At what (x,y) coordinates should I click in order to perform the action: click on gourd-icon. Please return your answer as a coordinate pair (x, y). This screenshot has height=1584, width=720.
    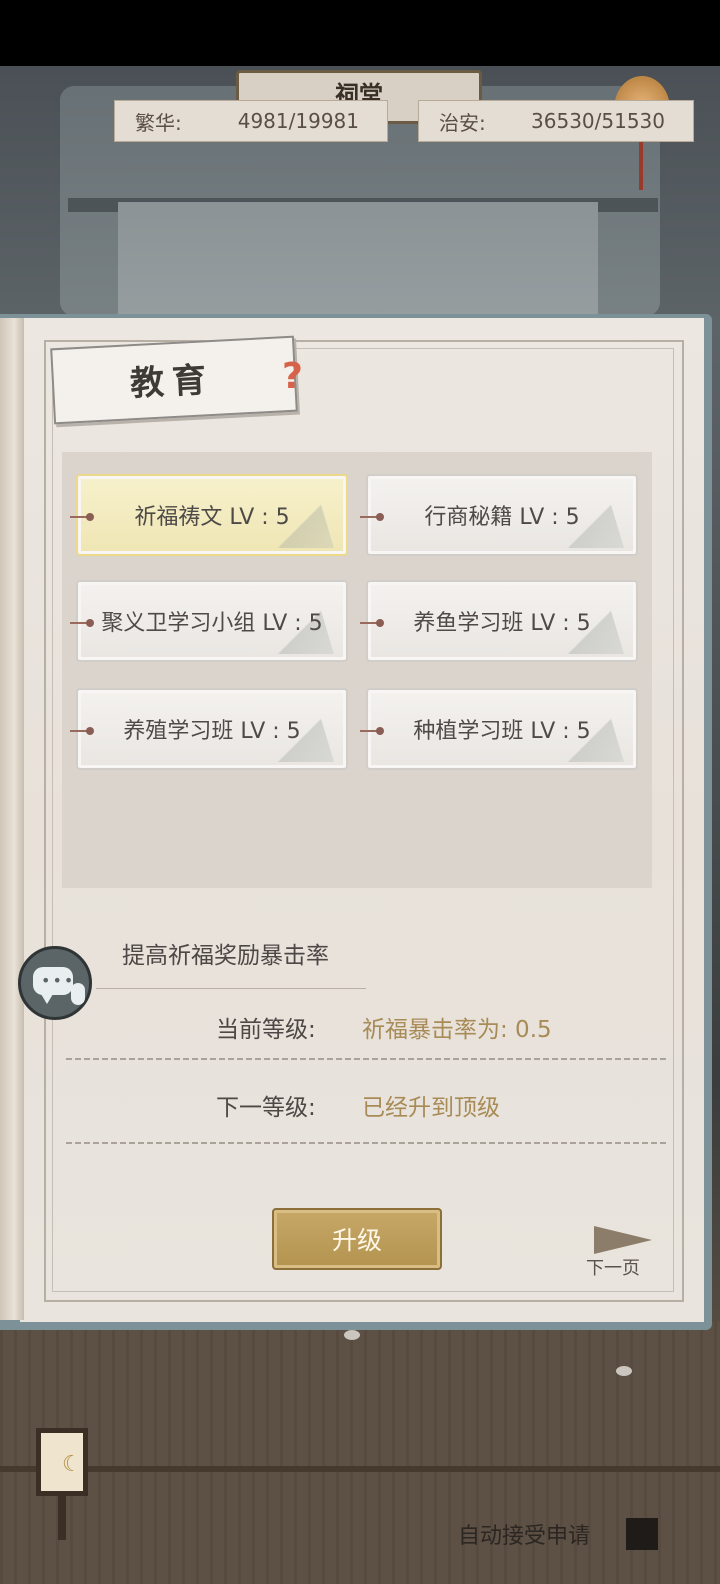
    Looking at the image, I should click on (78, 994).